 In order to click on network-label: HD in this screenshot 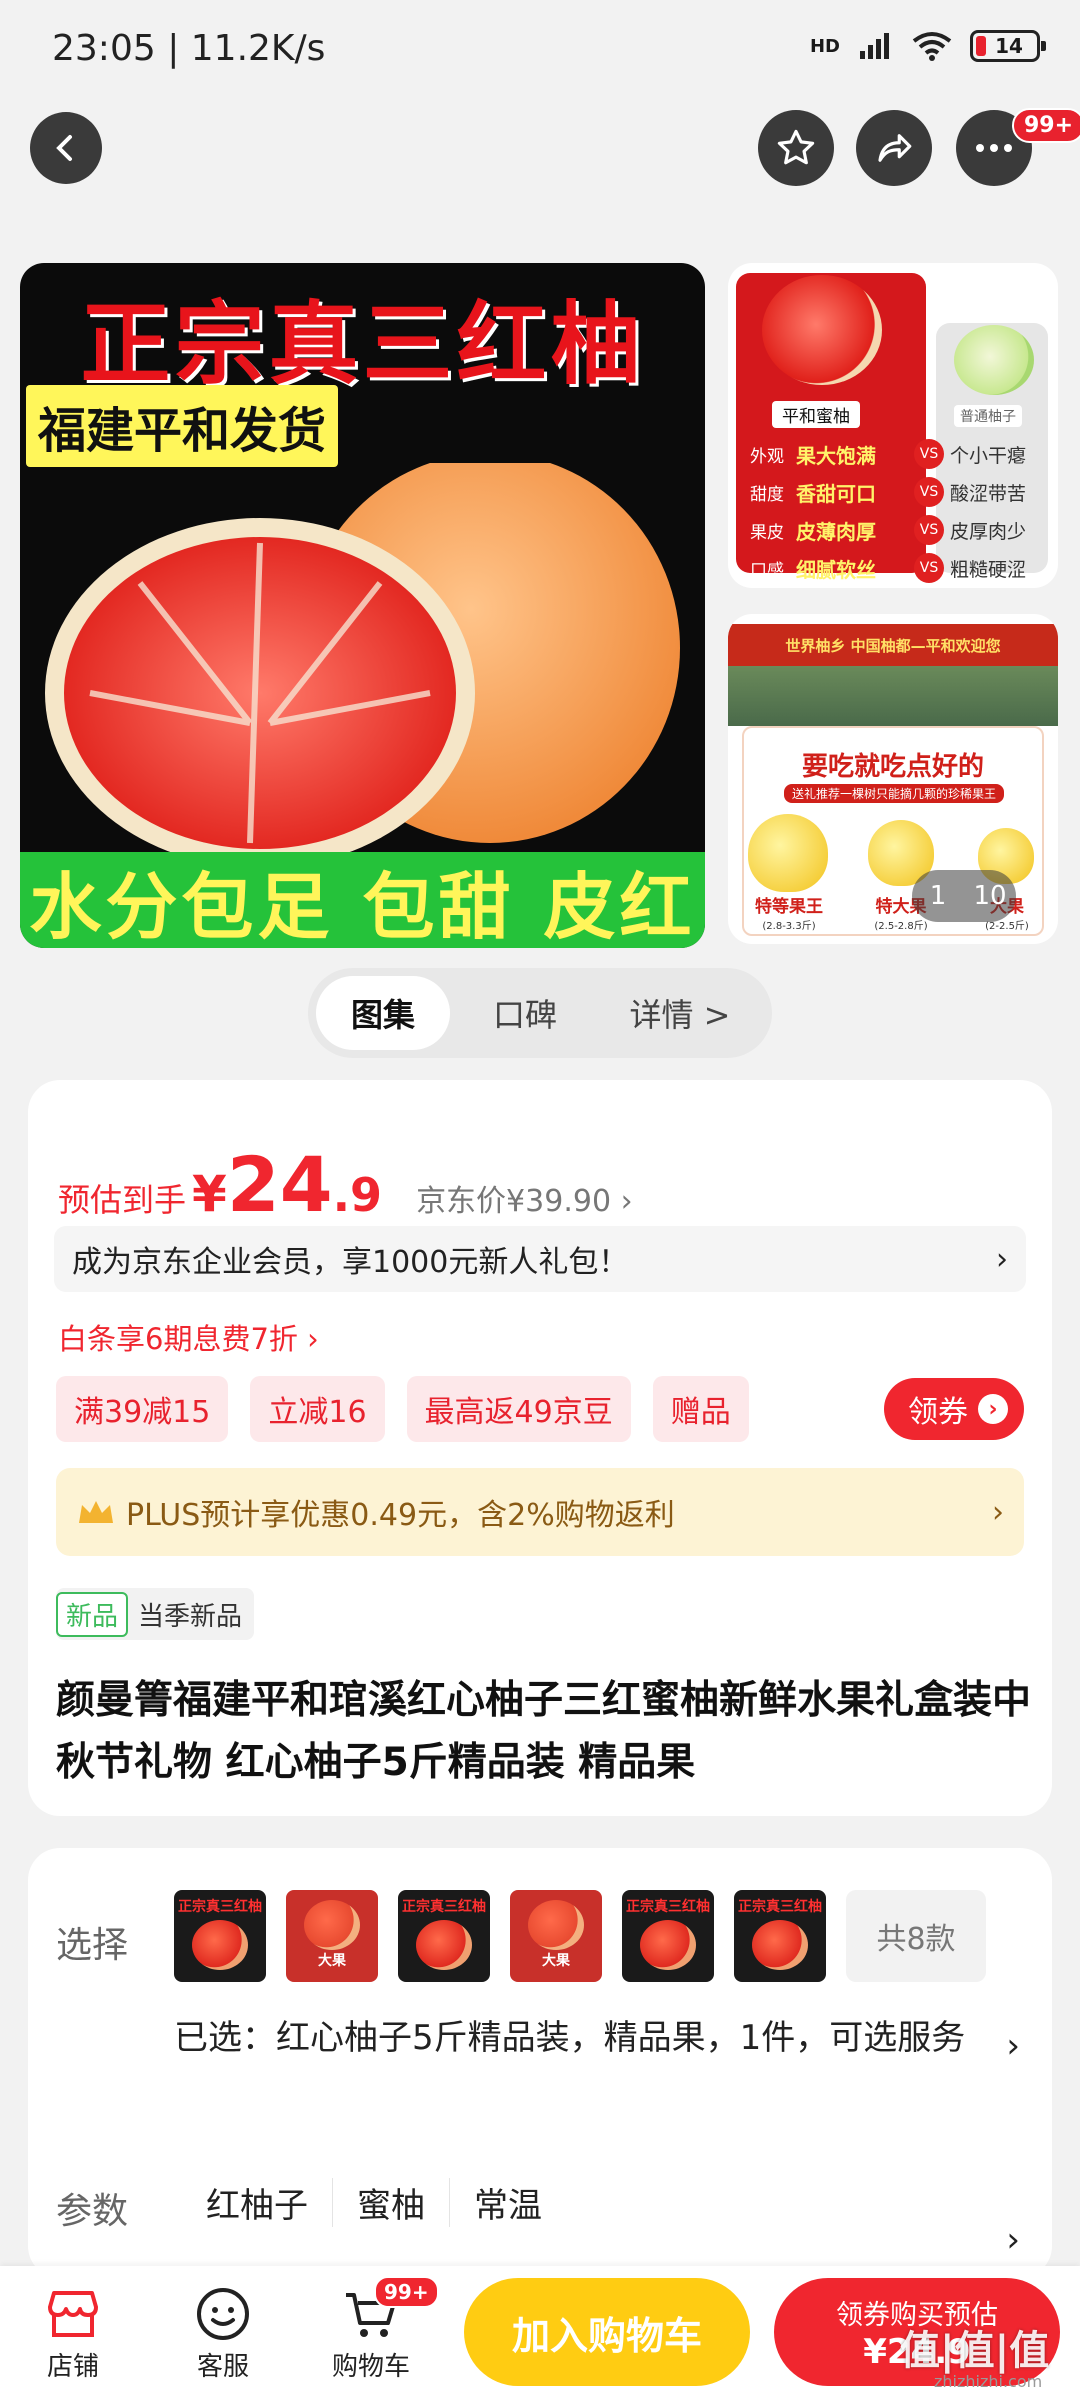, I will do `click(824, 46)`.